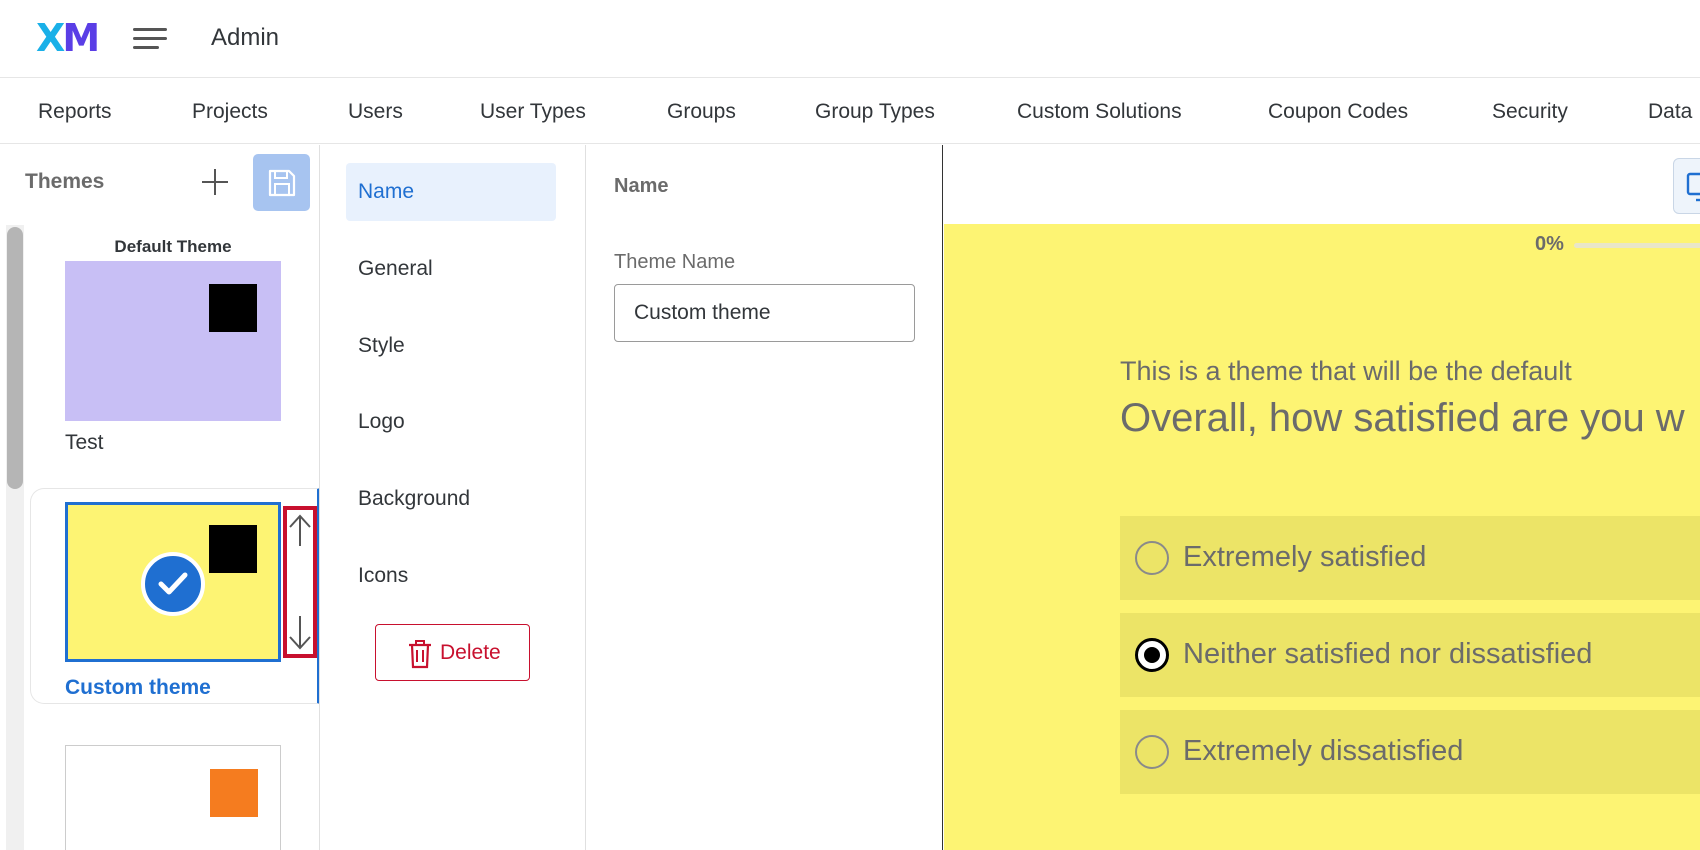 Image resolution: width=1700 pixels, height=850 pixels. Describe the element at coordinates (701, 112) in the screenshot. I see `tab-groups: Groups` at that location.